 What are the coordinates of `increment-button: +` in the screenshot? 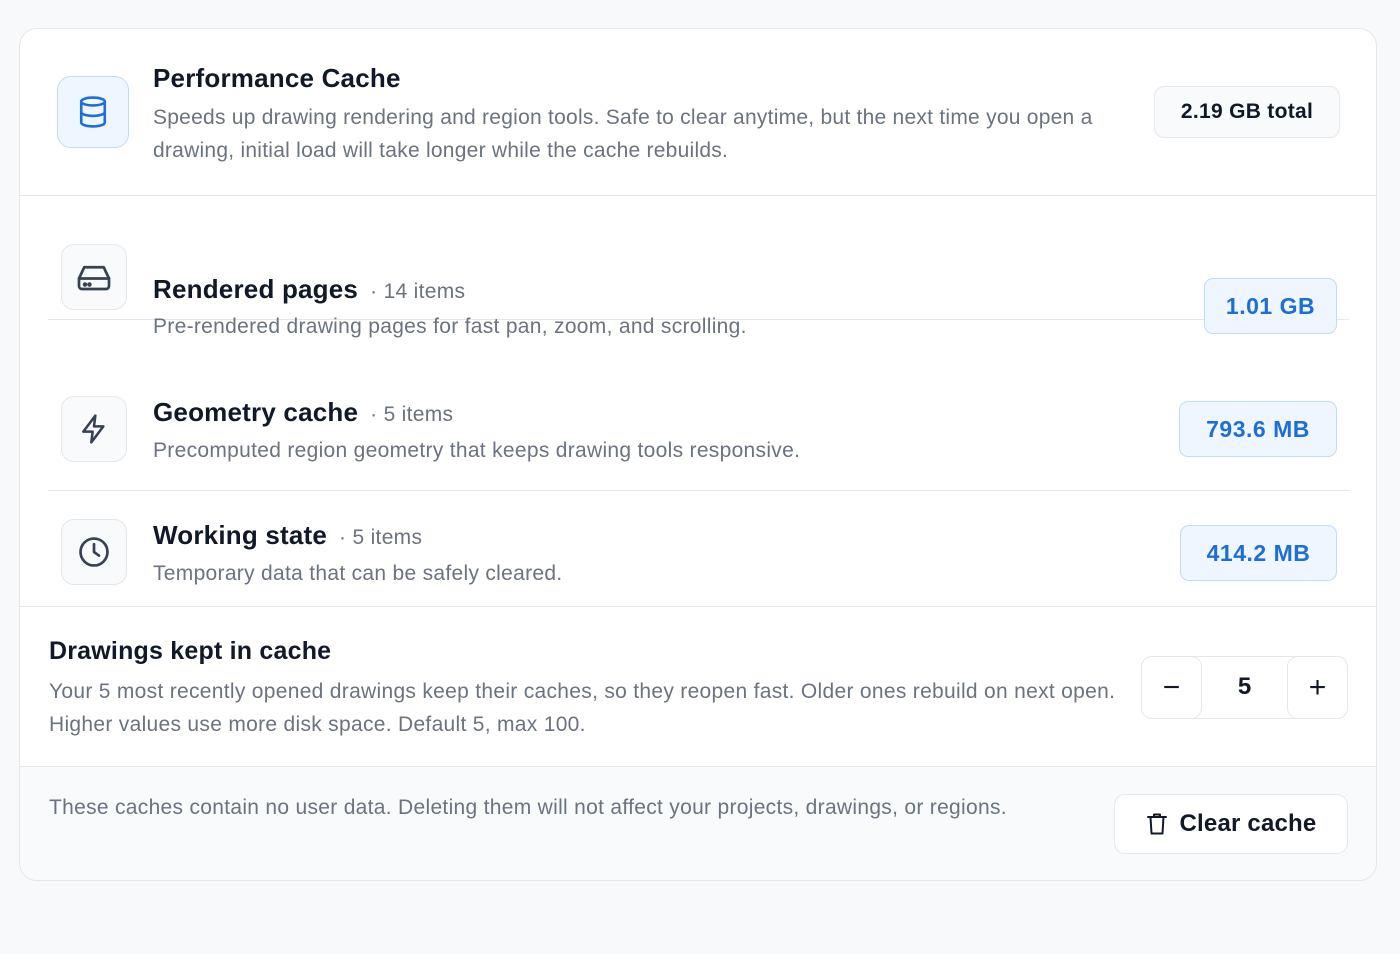 It's located at (1317, 687).